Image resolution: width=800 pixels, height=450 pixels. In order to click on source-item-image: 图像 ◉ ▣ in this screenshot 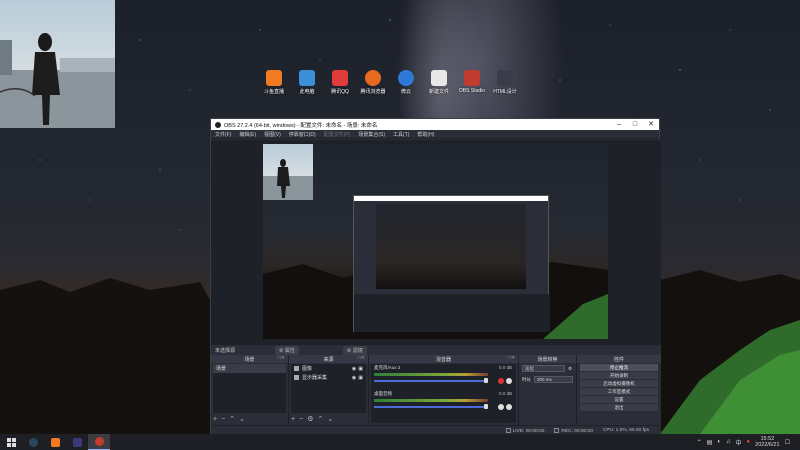, I will do `click(328, 368)`.